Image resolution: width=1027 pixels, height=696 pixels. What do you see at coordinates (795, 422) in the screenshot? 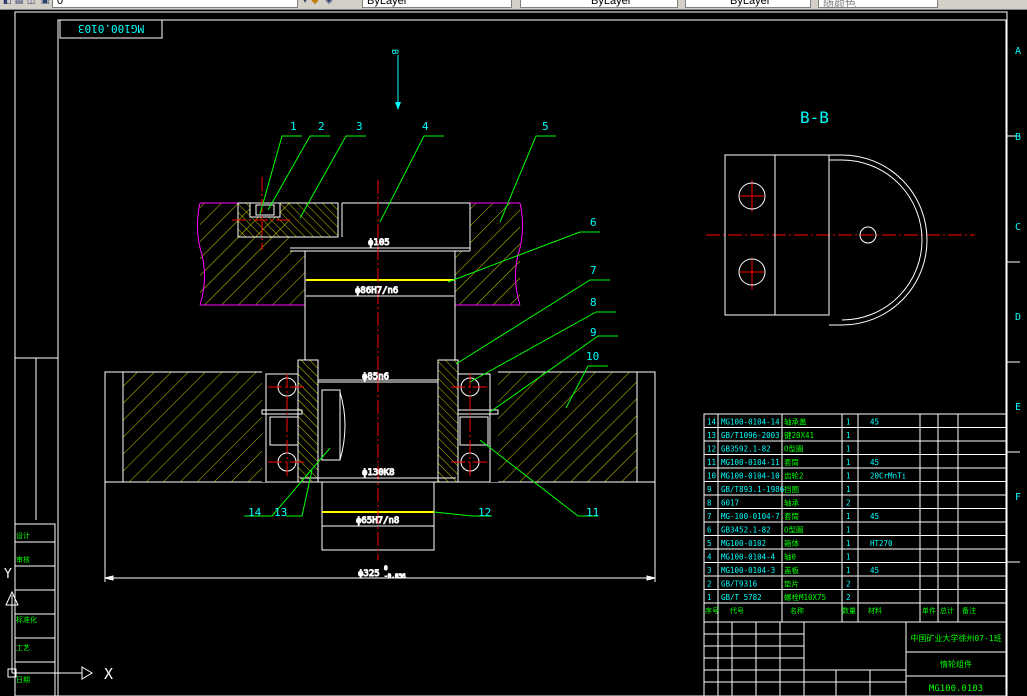
I see `parts-cell-name: 轴承盖` at bounding box center [795, 422].